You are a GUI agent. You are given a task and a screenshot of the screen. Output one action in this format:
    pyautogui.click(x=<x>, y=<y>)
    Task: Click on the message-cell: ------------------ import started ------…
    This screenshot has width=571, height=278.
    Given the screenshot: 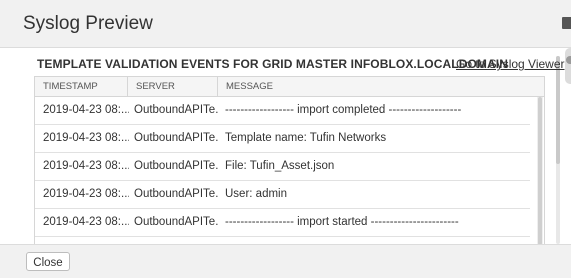 What is the action you would take?
    pyautogui.click(x=342, y=222)
    